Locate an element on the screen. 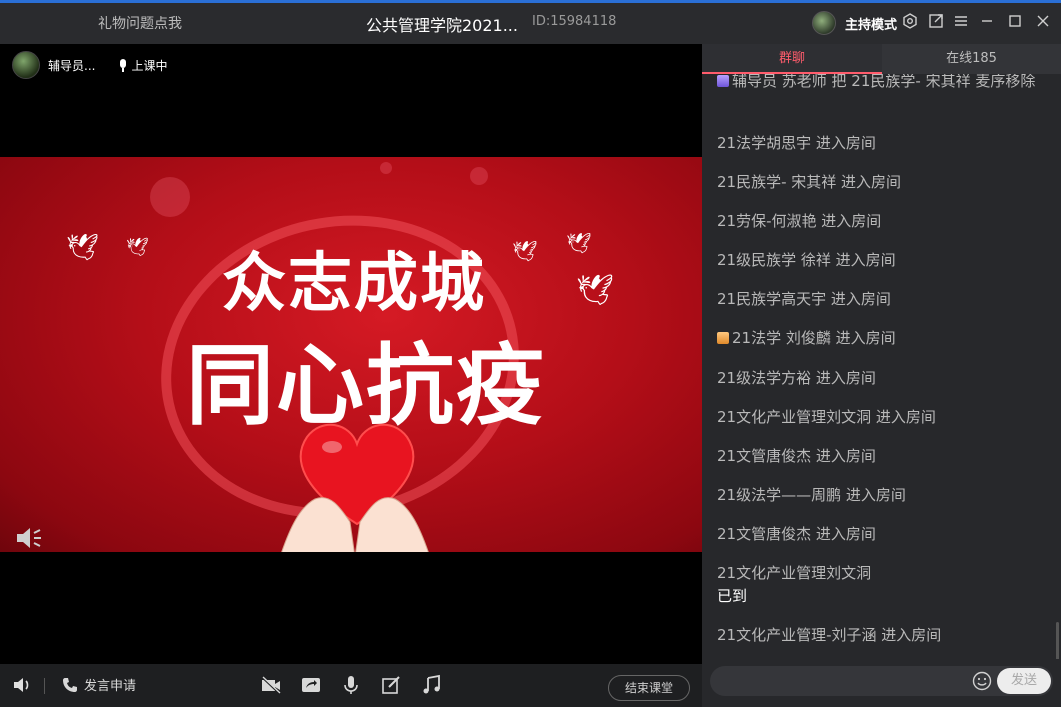 The image size is (1061, 707). settings-icon is located at coordinates (910, 22).